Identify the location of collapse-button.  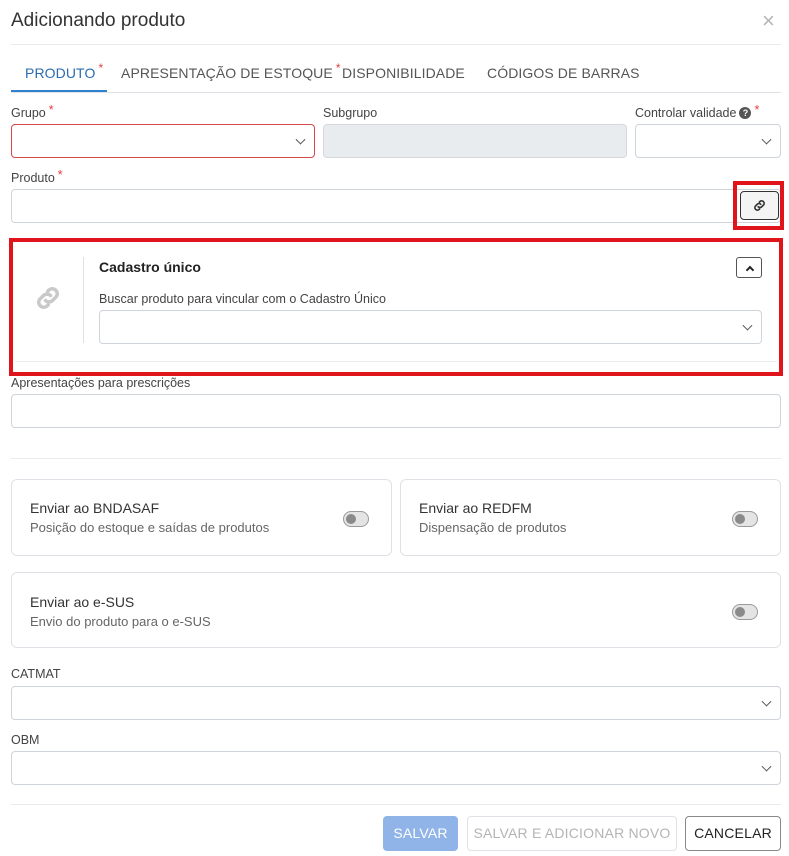
(749, 267).